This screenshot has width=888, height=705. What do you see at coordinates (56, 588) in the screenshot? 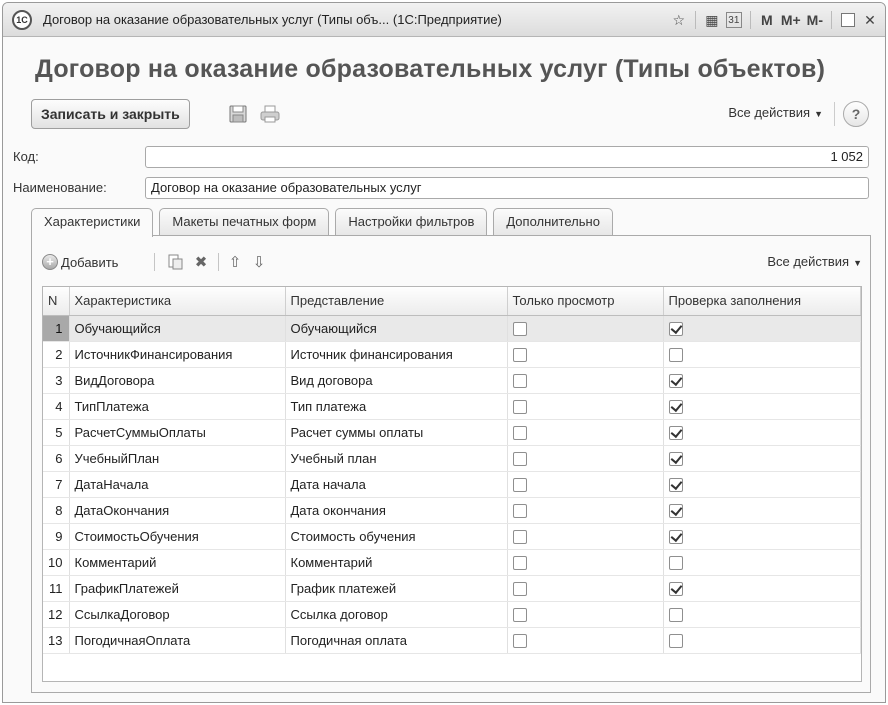
I see `row-number: 11` at bounding box center [56, 588].